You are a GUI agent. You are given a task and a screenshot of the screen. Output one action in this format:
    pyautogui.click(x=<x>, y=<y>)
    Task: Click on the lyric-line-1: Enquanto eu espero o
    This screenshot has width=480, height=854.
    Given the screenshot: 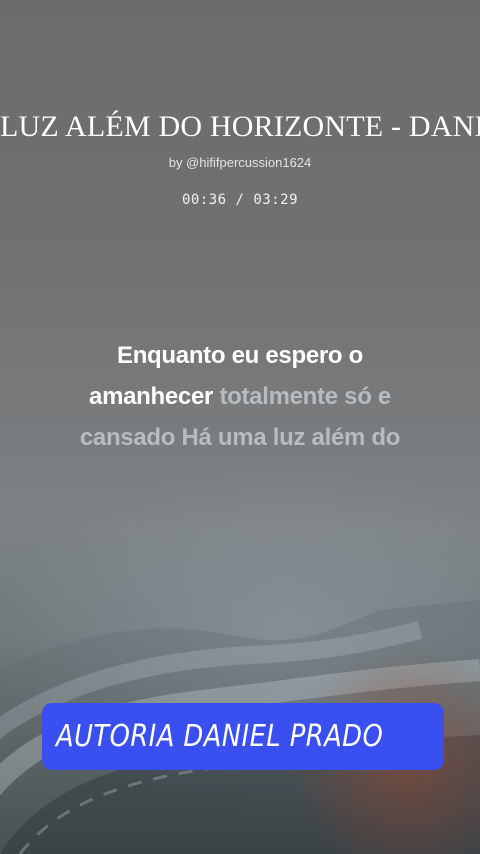 What is the action you would take?
    pyautogui.click(x=240, y=355)
    